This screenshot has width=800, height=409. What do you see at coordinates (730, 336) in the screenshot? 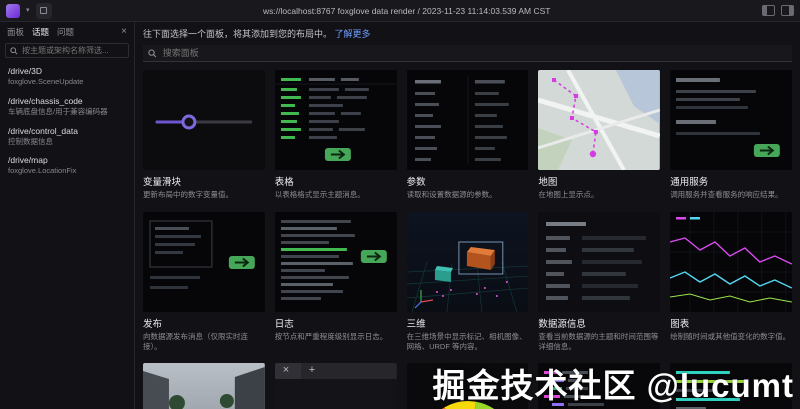
I see `panel-card-desc: 绘制随时间或其他值变化的数字值。` at bounding box center [730, 336].